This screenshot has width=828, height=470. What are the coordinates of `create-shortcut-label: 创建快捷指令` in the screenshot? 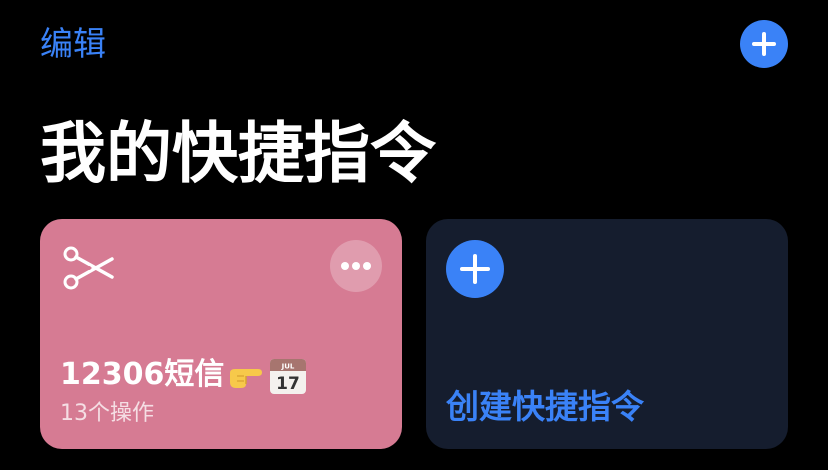 It's located at (545, 406).